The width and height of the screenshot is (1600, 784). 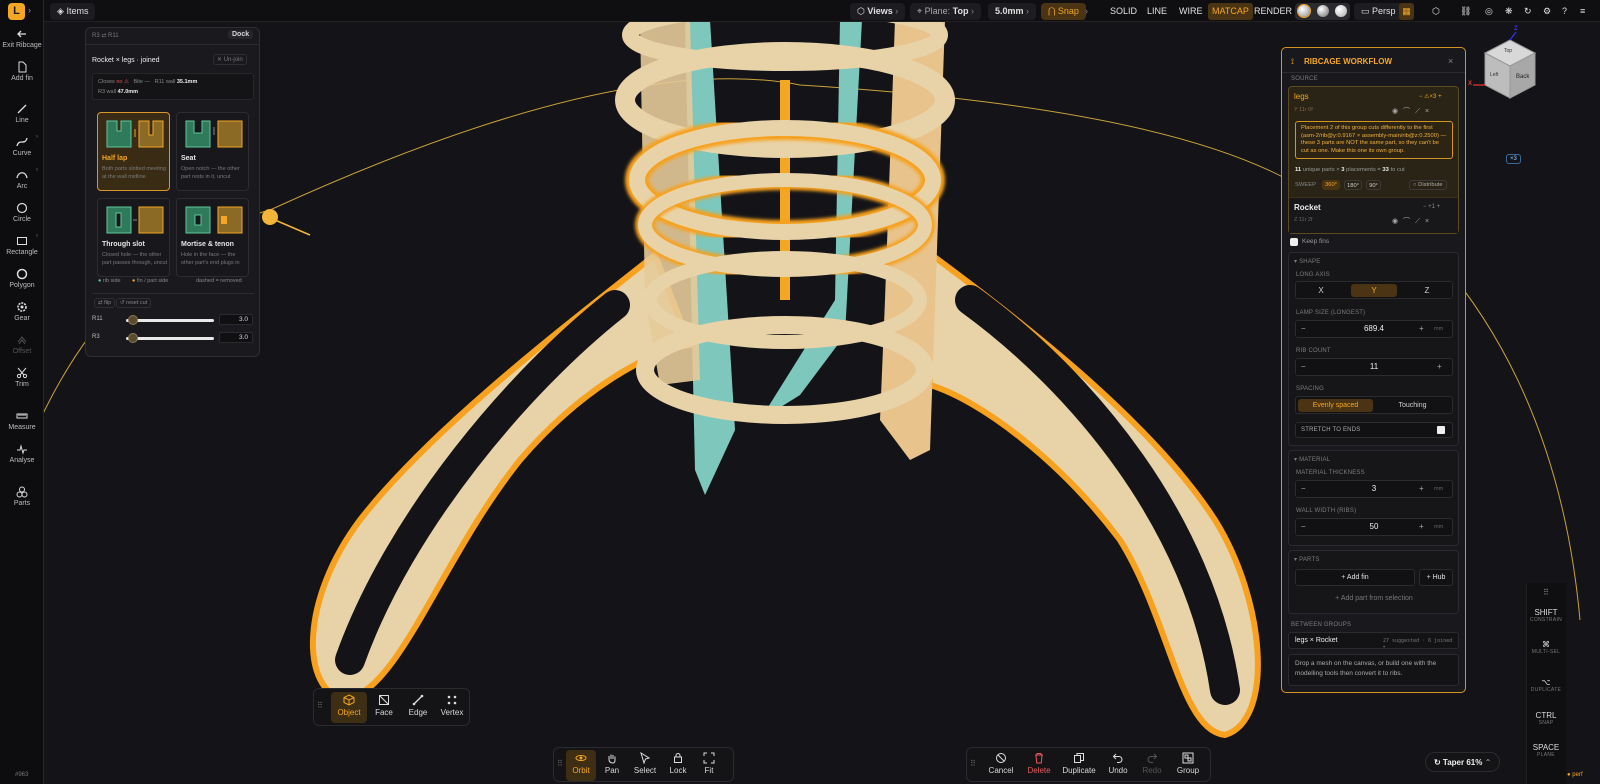 I want to click on box-icon: ⬡, so click(x=1436, y=11).